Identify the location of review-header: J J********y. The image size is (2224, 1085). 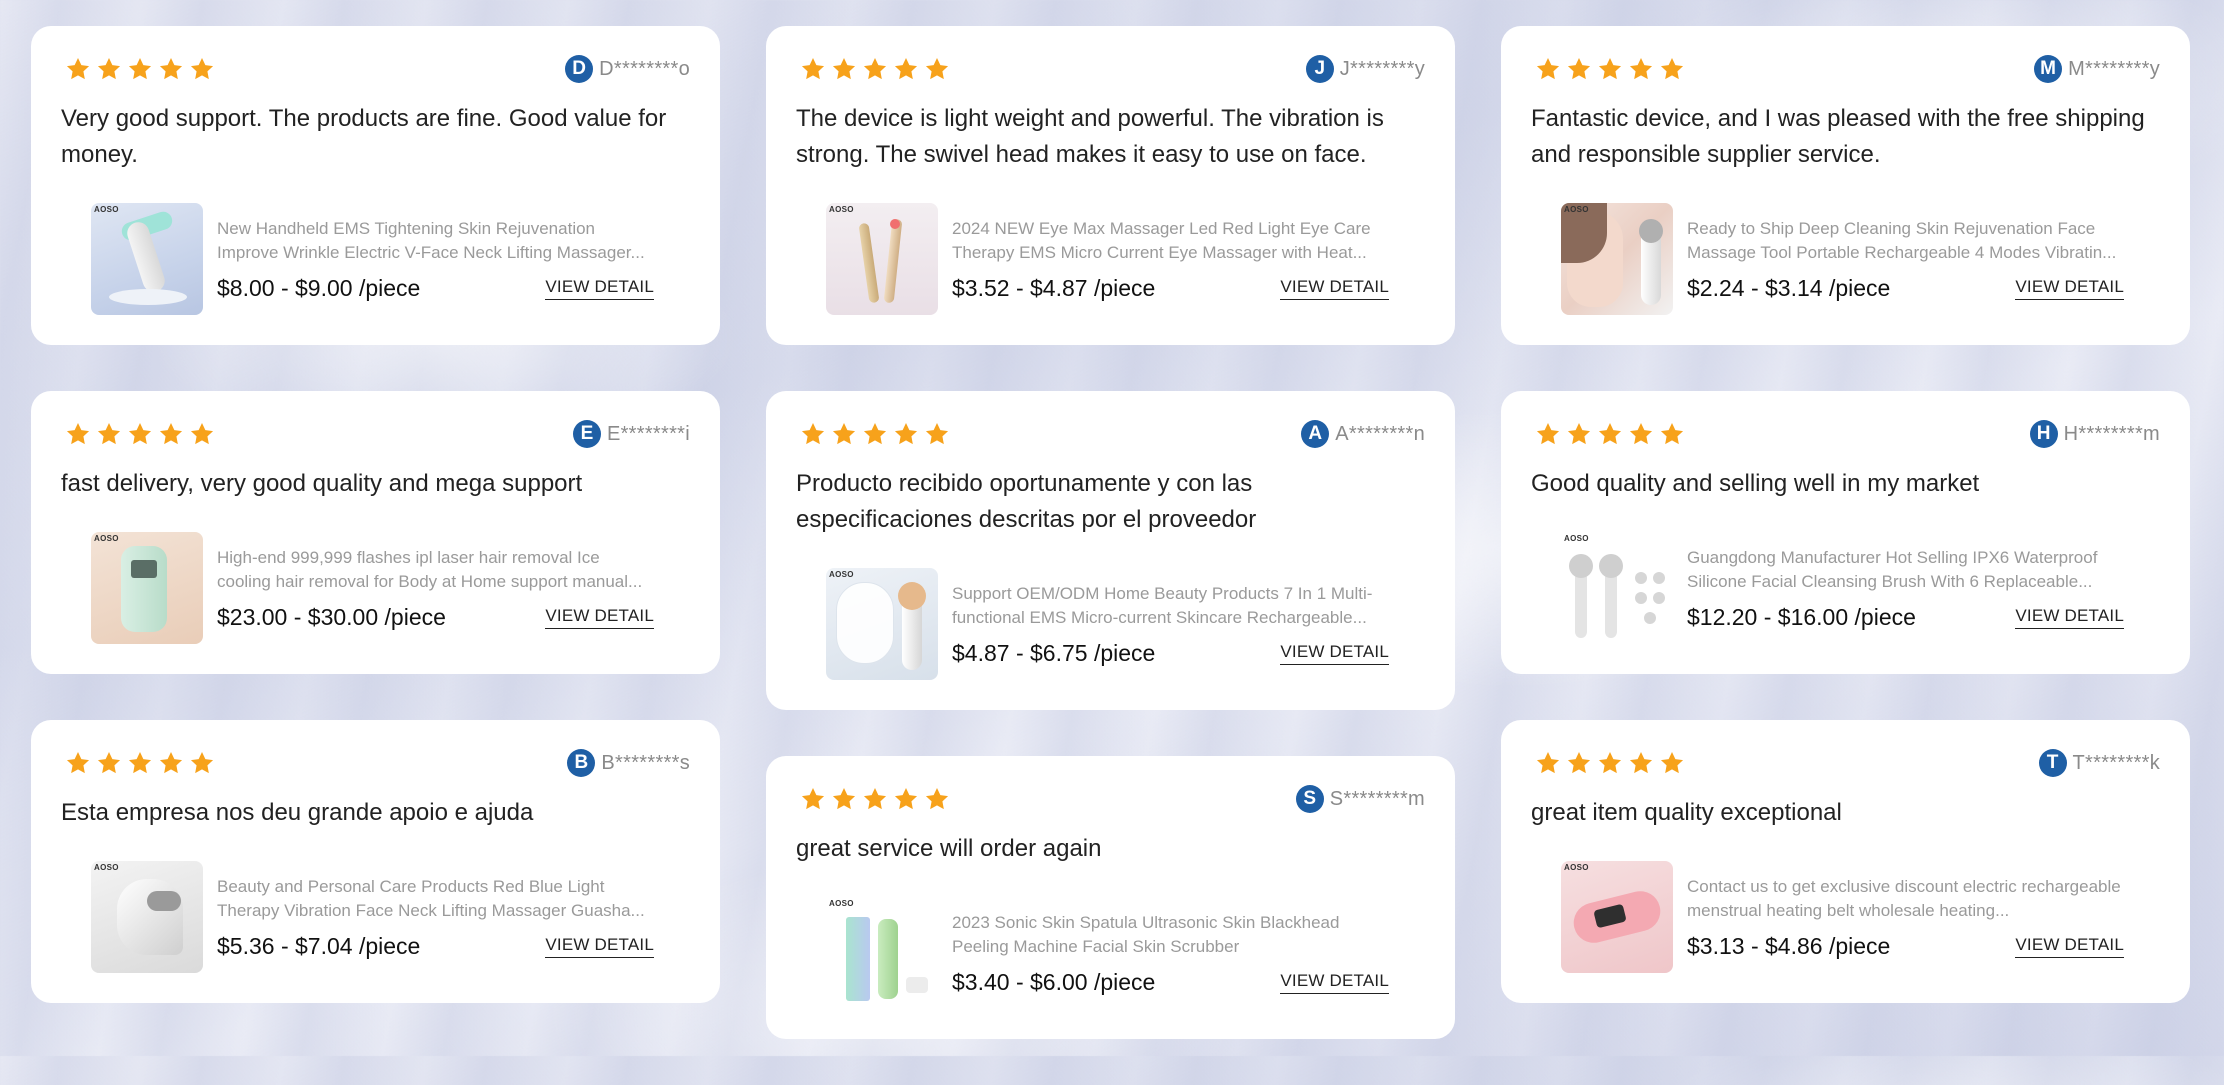
(1110, 69).